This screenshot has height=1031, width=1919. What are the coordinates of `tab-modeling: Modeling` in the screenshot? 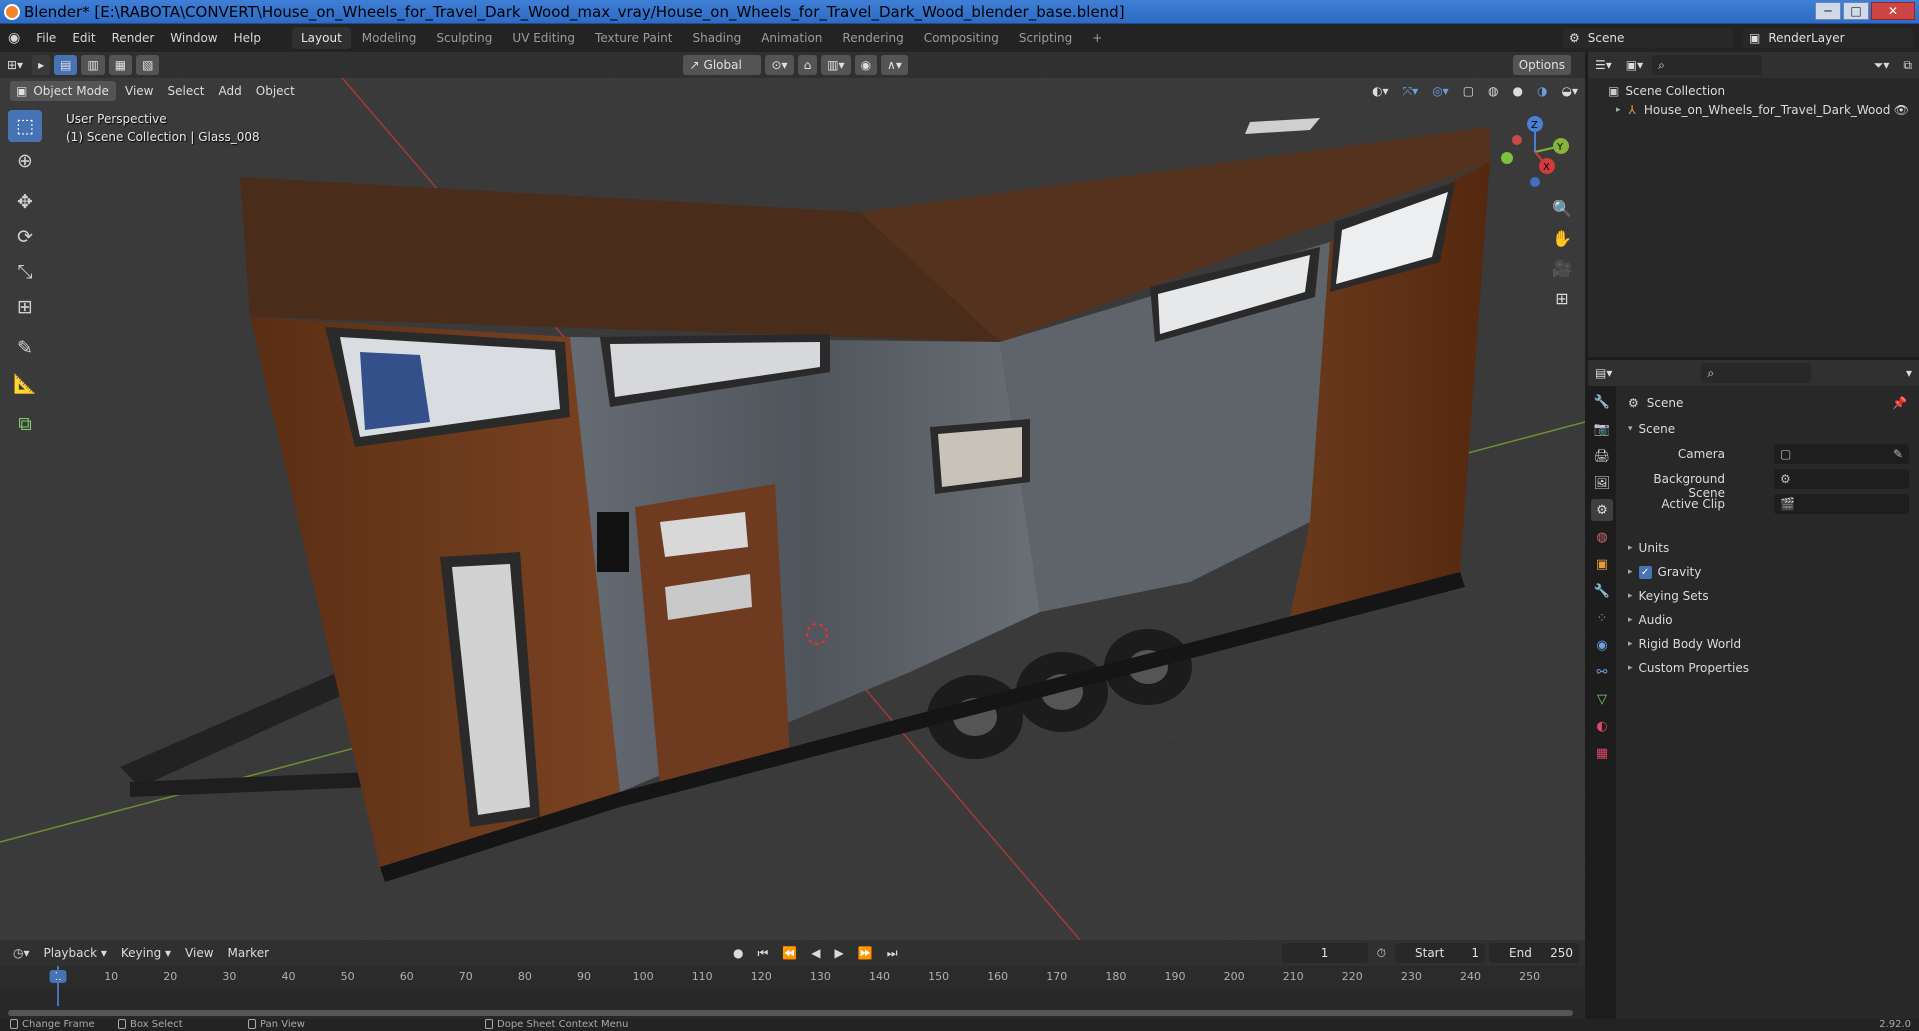 It's located at (389, 38).